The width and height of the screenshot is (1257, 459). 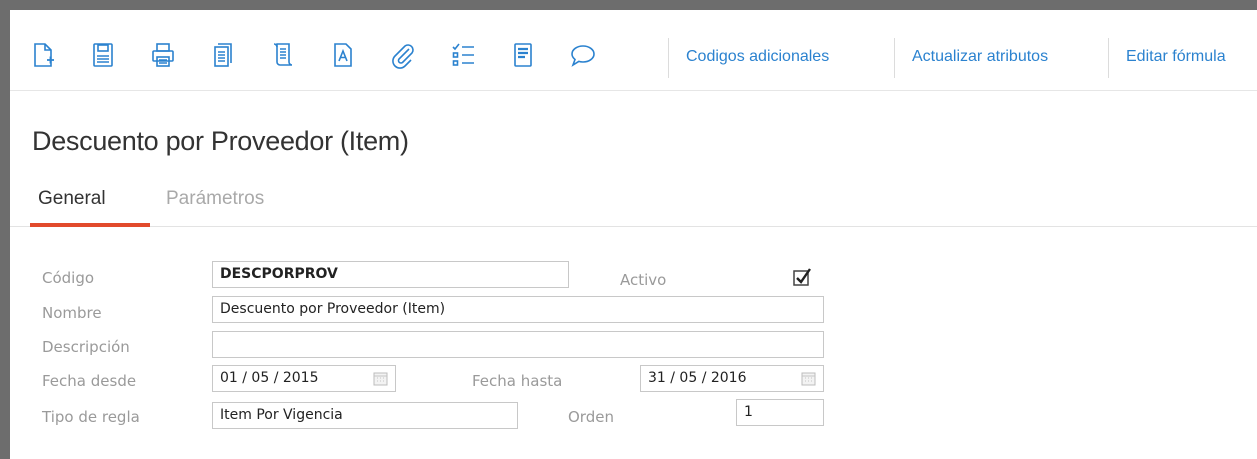 What do you see at coordinates (43, 55) in the screenshot?
I see `new-document-icon` at bounding box center [43, 55].